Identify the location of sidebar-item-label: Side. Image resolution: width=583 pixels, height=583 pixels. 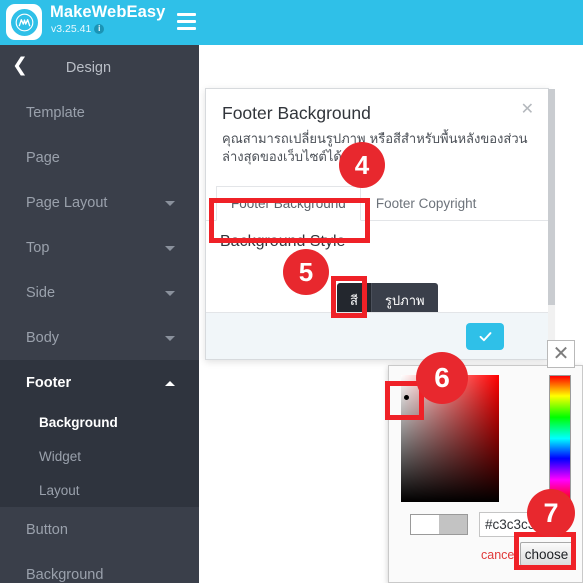
(41, 292).